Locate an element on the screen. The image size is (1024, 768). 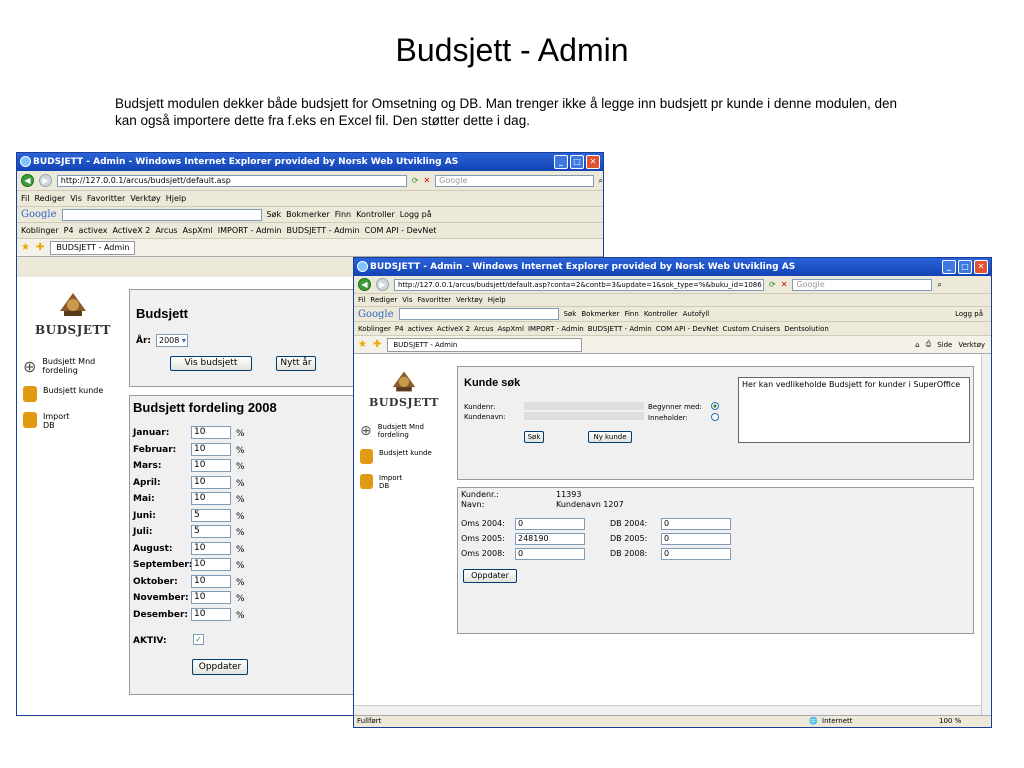
link-item: Arcus is located at coordinates (166, 230).